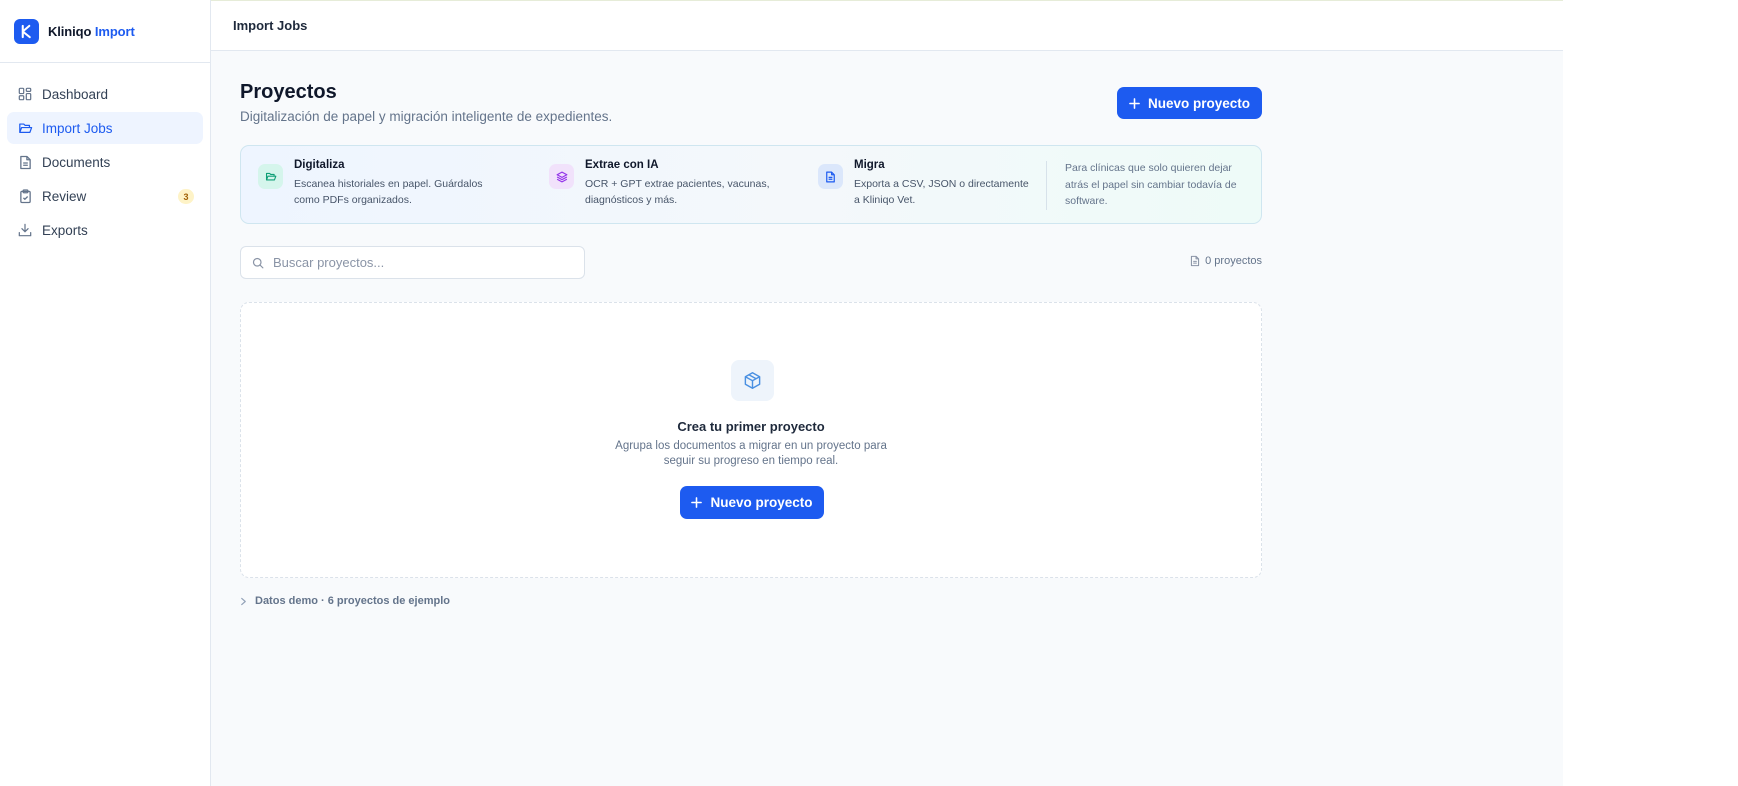  Describe the element at coordinates (258, 262) in the screenshot. I see `search-icon` at that location.